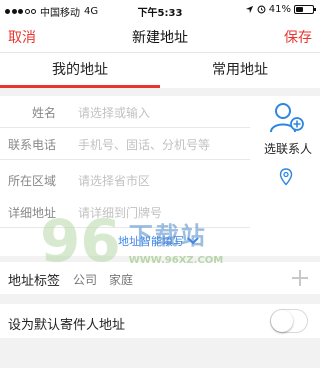 The width and height of the screenshot is (320, 368). What do you see at coordinates (114, 112) in the screenshot?
I see `name-input: 请选择或输入` at bounding box center [114, 112].